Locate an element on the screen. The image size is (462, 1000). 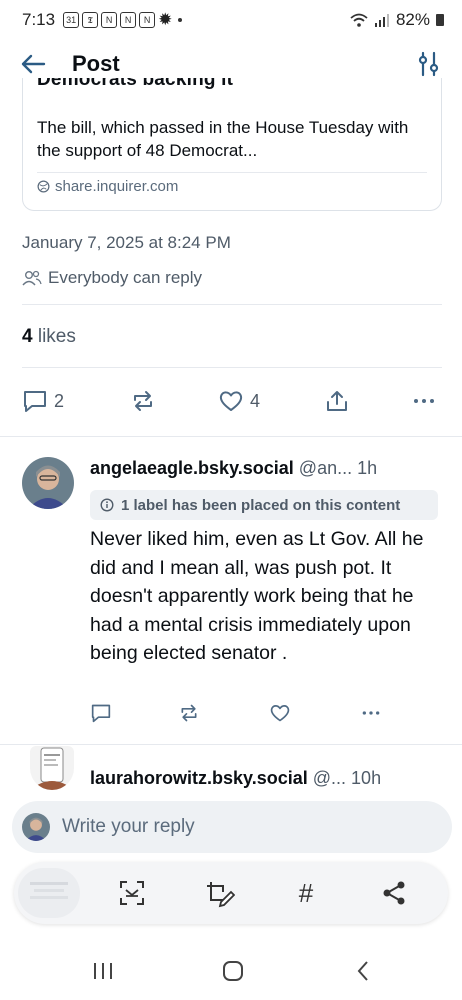
likes-summary: 4 likes is located at coordinates (49, 337).